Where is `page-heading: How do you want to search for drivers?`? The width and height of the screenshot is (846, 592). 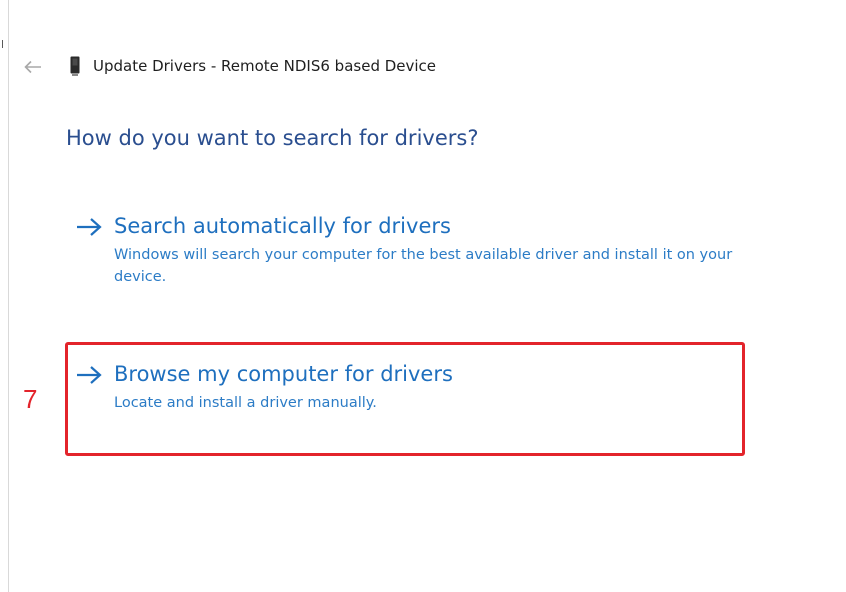 page-heading: How do you want to search for drivers? is located at coordinates (272, 138).